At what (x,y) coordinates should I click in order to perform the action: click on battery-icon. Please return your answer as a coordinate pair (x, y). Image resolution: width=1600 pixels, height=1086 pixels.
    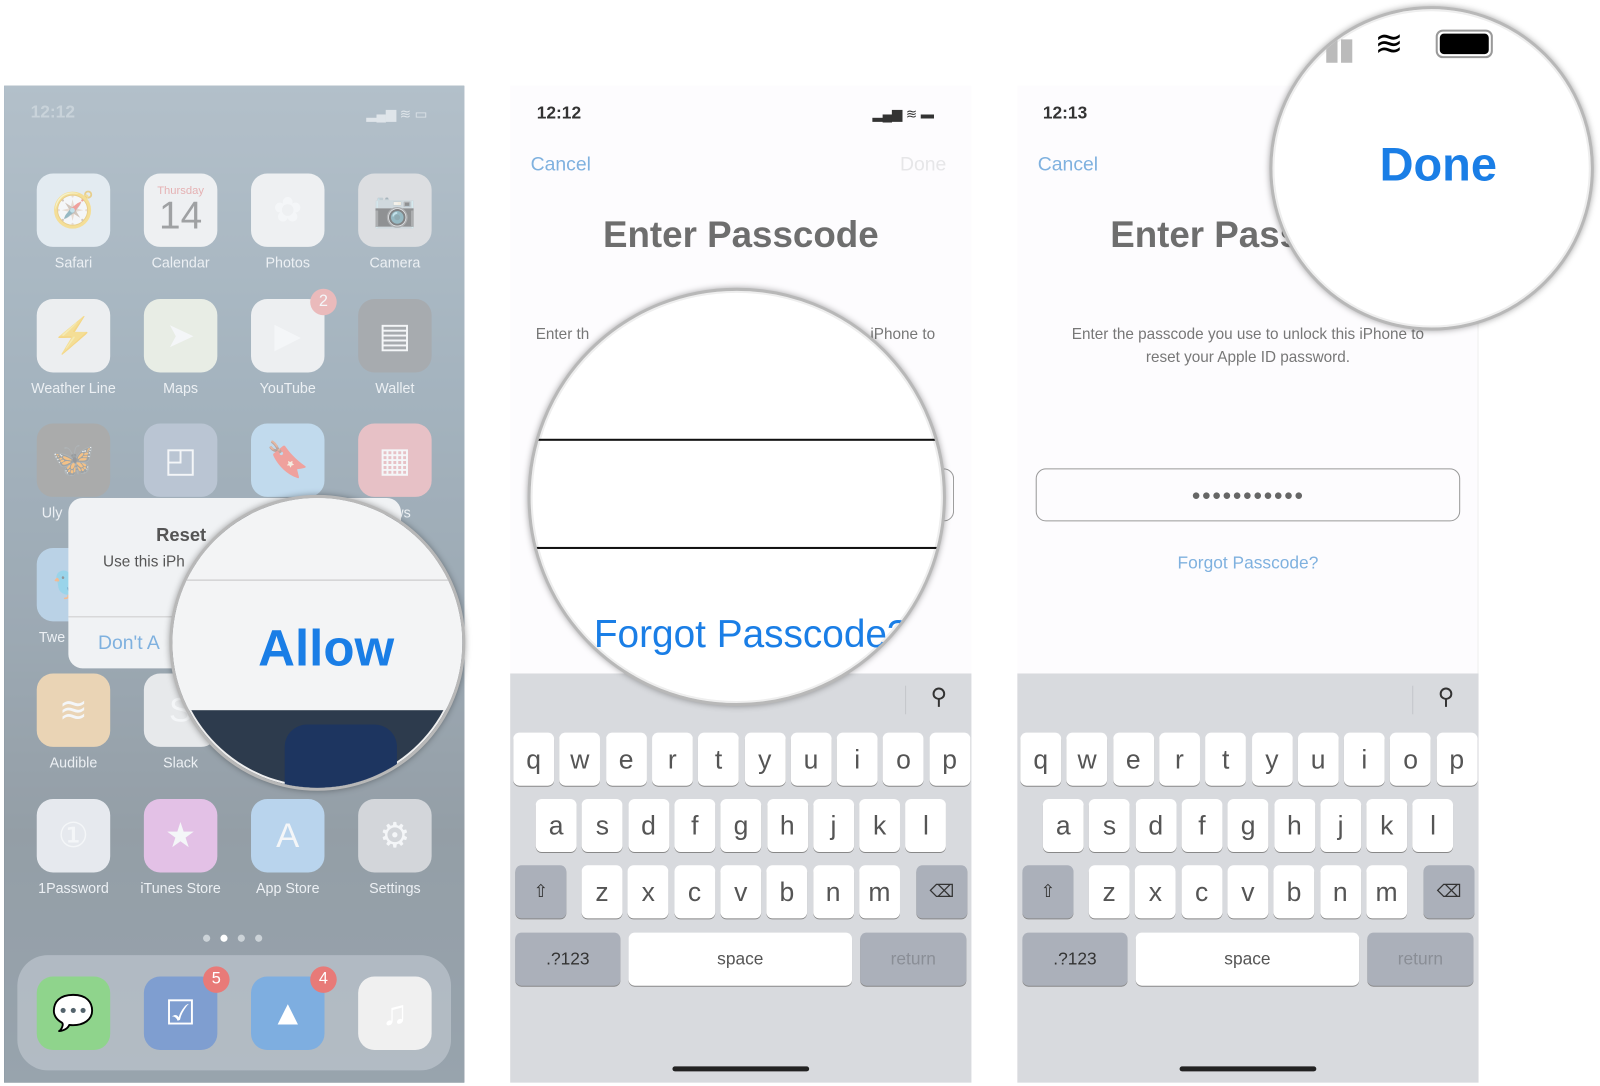
    Looking at the image, I should click on (1464, 44).